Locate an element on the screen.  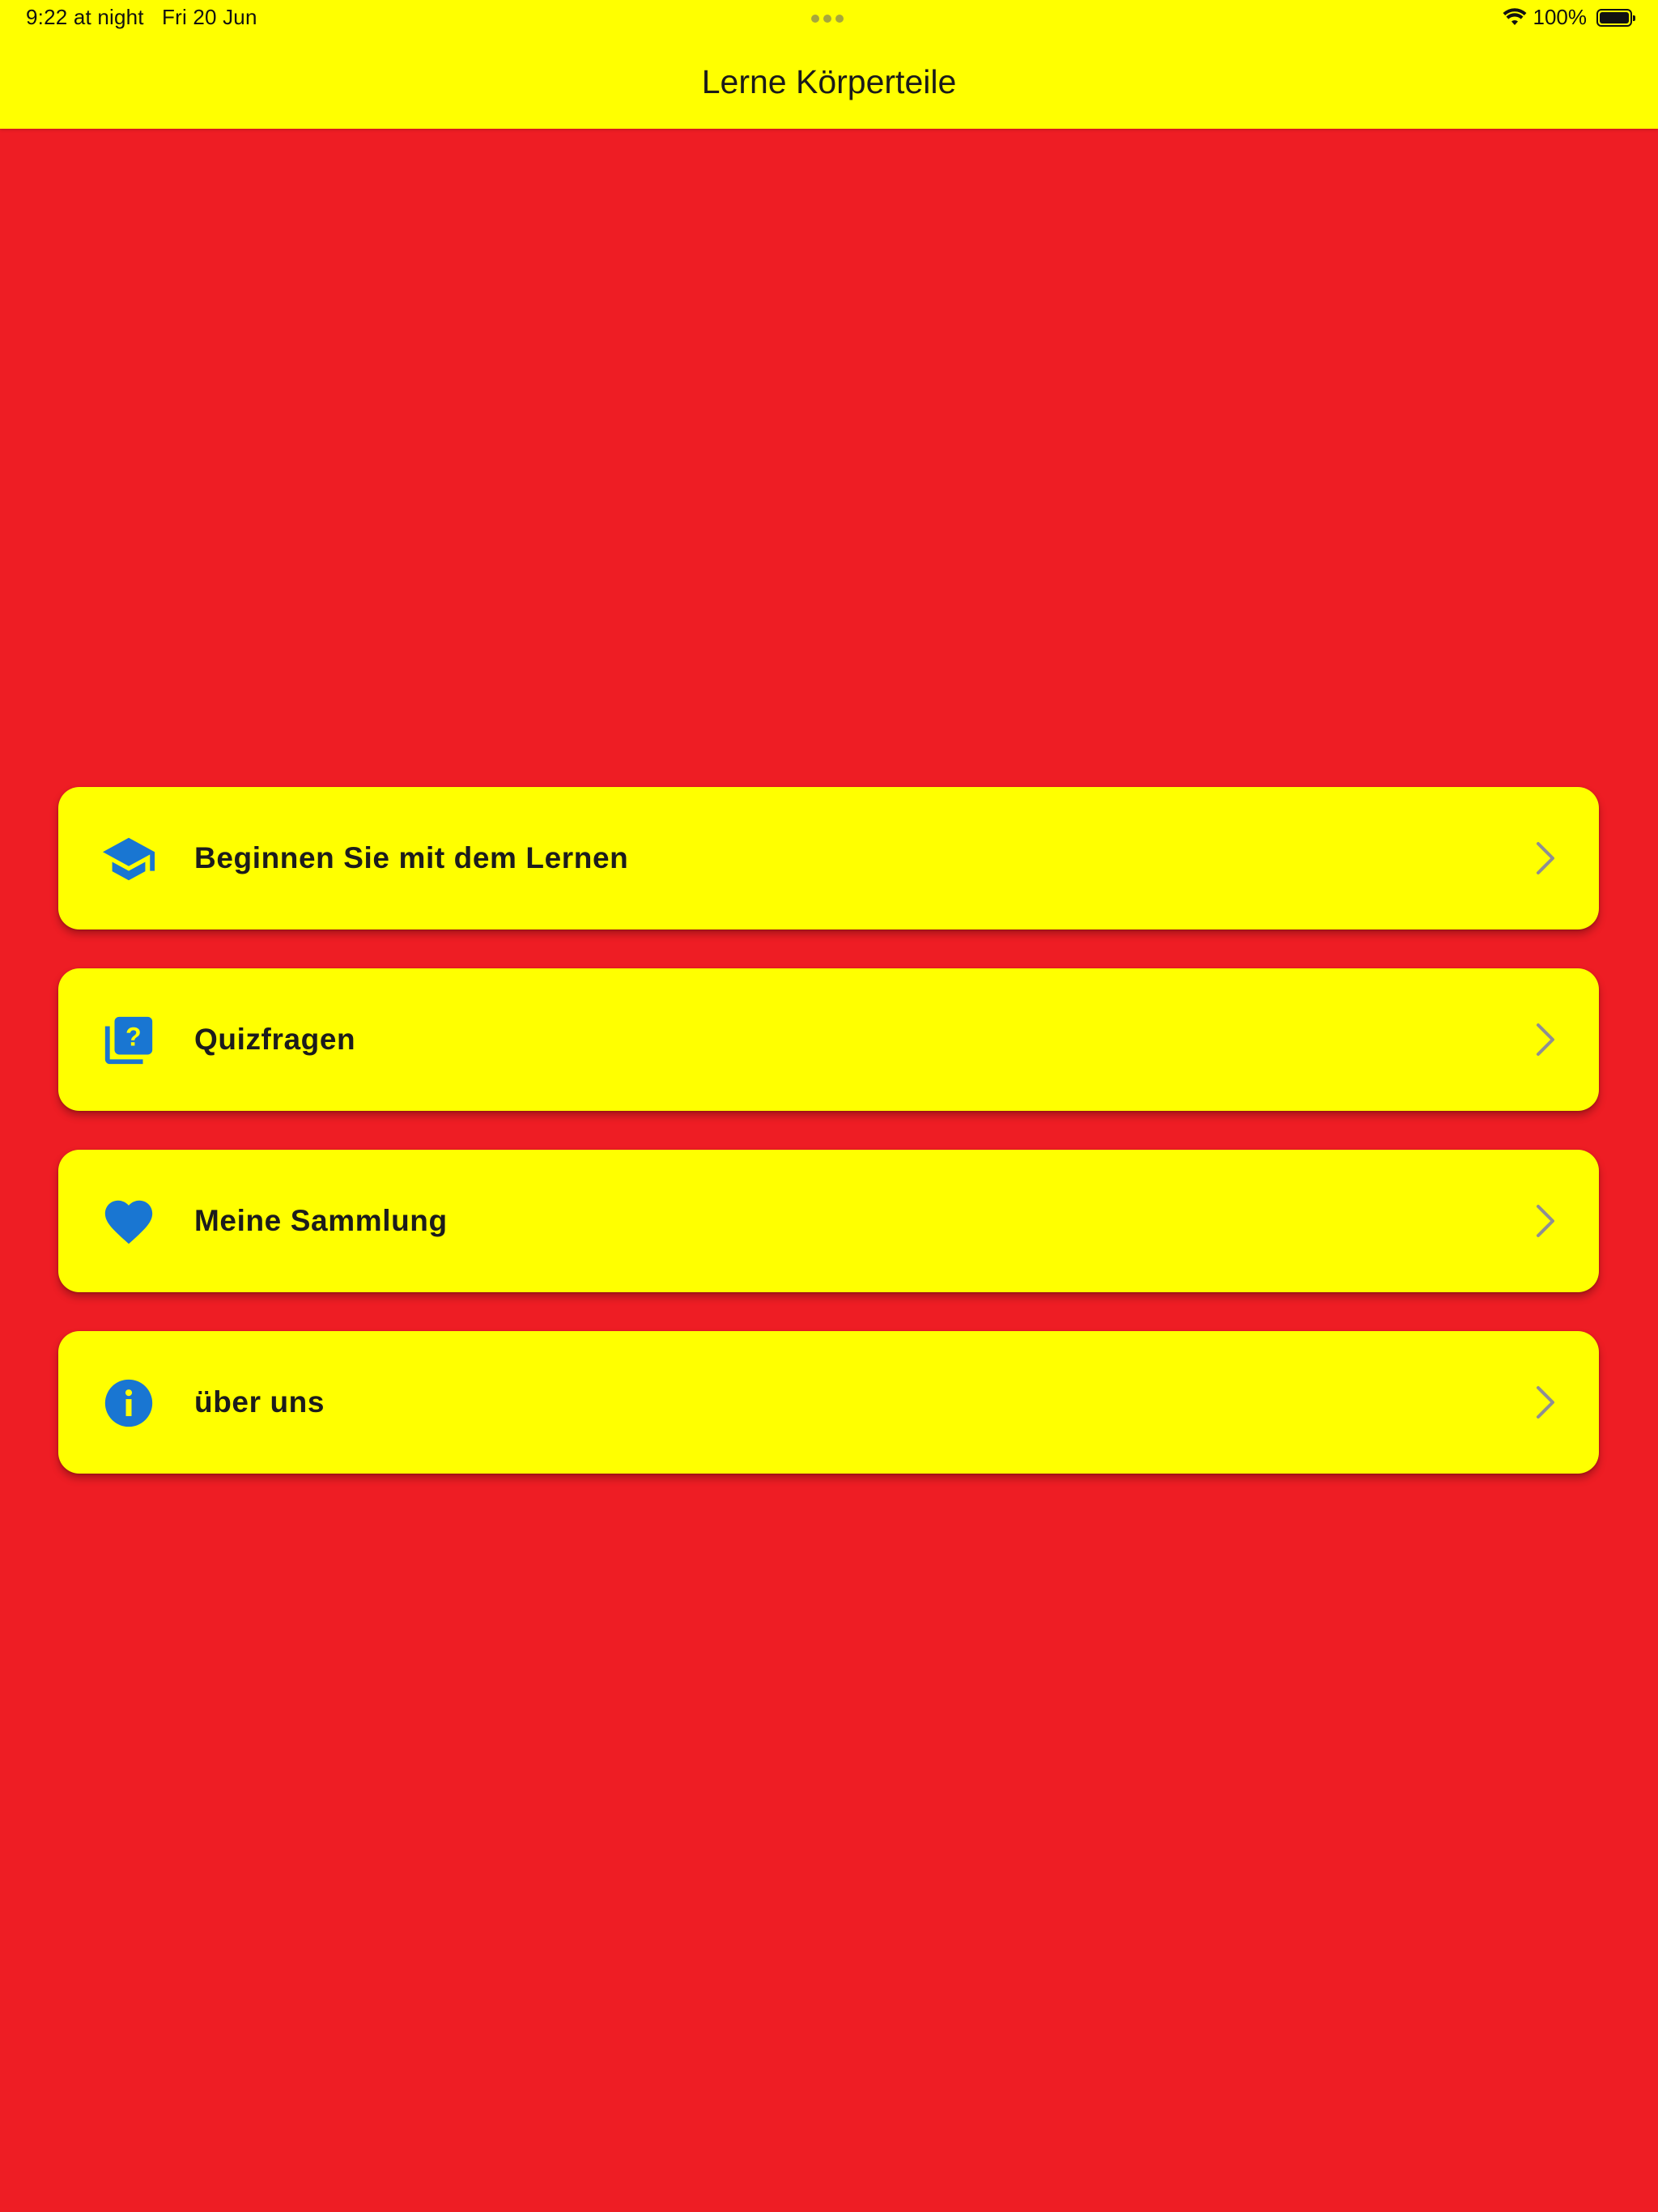
info-icon is located at coordinates (128, 1403).